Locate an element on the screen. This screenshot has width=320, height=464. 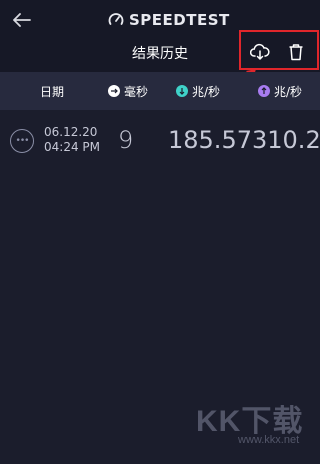
watermark: KK下载 www.kkx.net is located at coordinates (256, 428).